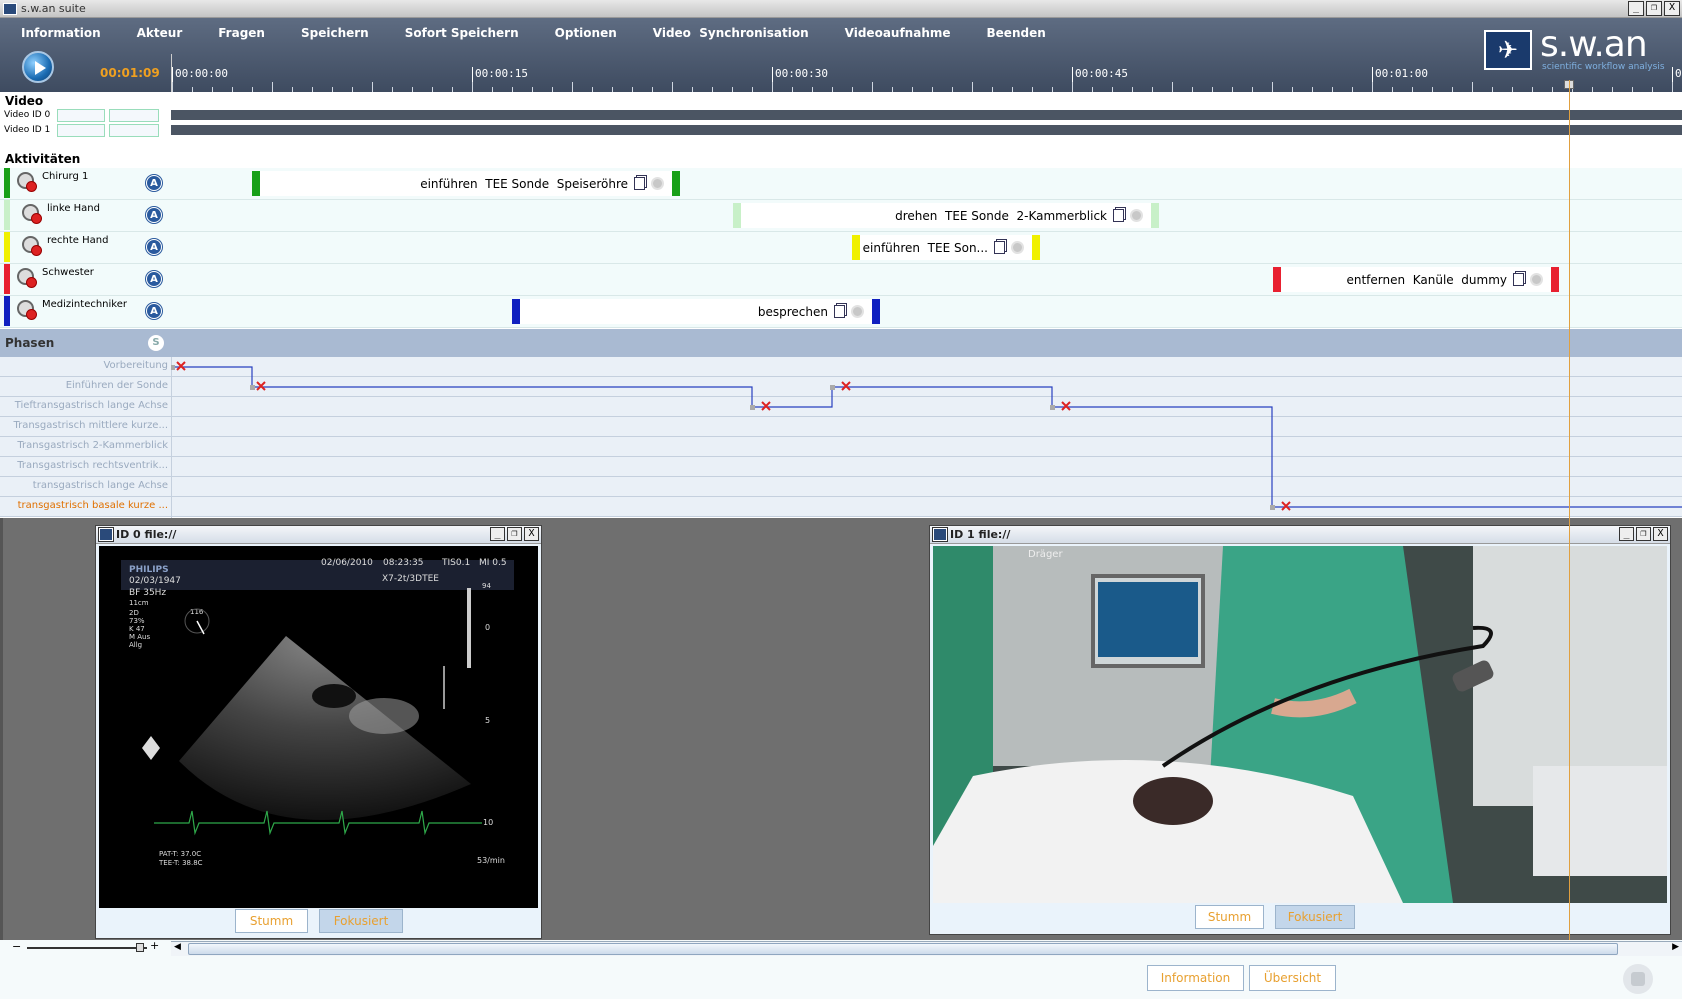  I want to click on activity-label: entfernen Kanüle dummy, so click(1426, 279).